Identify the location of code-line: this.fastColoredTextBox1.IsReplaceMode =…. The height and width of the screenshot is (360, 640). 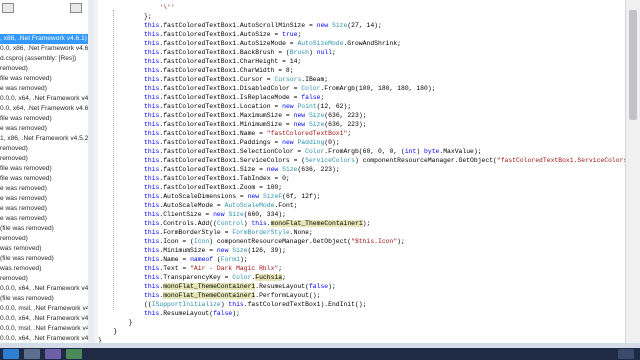
(211, 97).